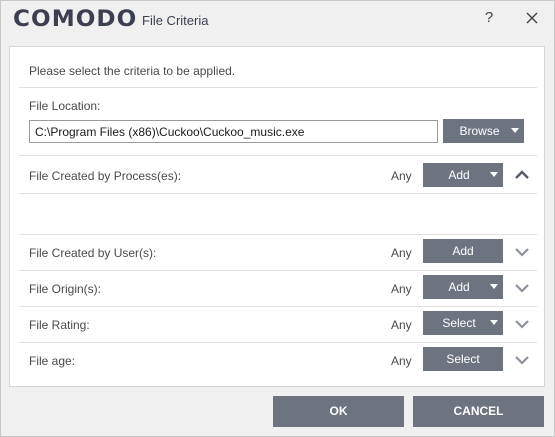 The height and width of the screenshot is (437, 555). Describe the element at coordinates (93, 253) in the screenshot. I see `user-criteria-label: File Created by User(s):` at that location.